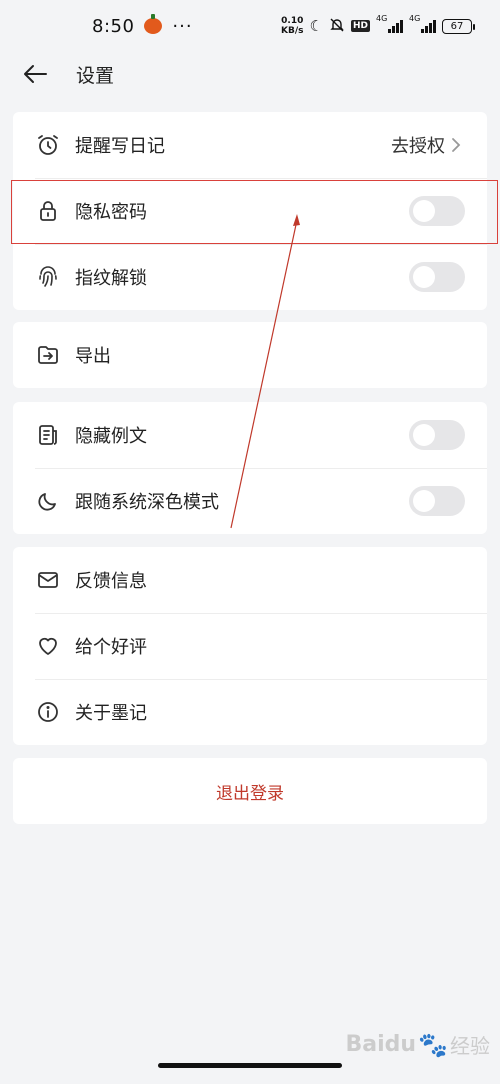 The image size is (500, 1084). What do you see at coordinates (111, 647) in the screenshot?
I see `rate-label: 给个好评` at bounding box center [111, 647].